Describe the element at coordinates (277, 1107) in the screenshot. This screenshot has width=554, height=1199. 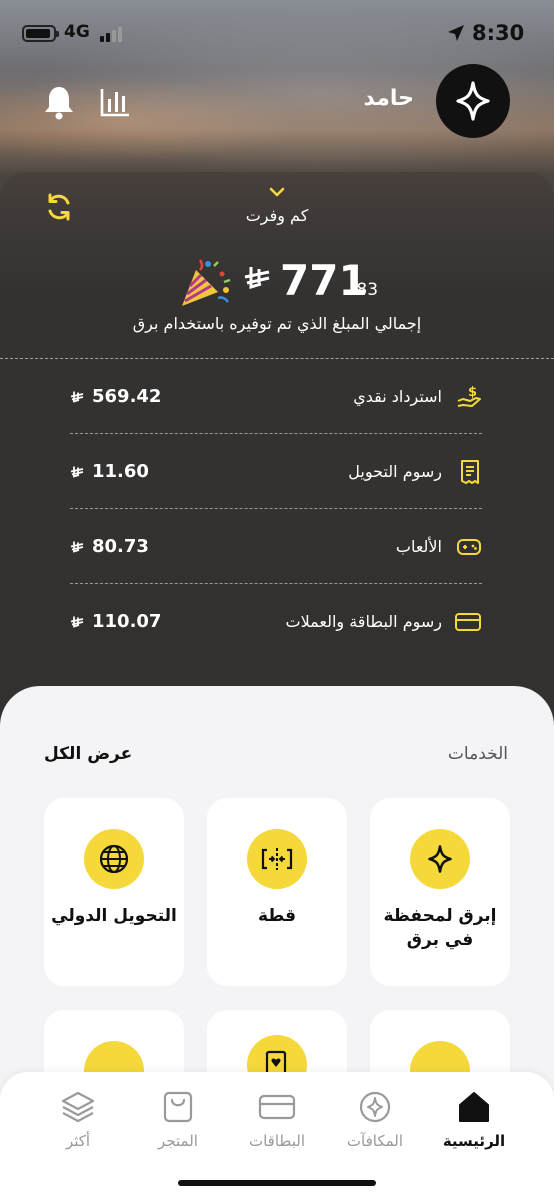
I see `cards-icon` at that location.